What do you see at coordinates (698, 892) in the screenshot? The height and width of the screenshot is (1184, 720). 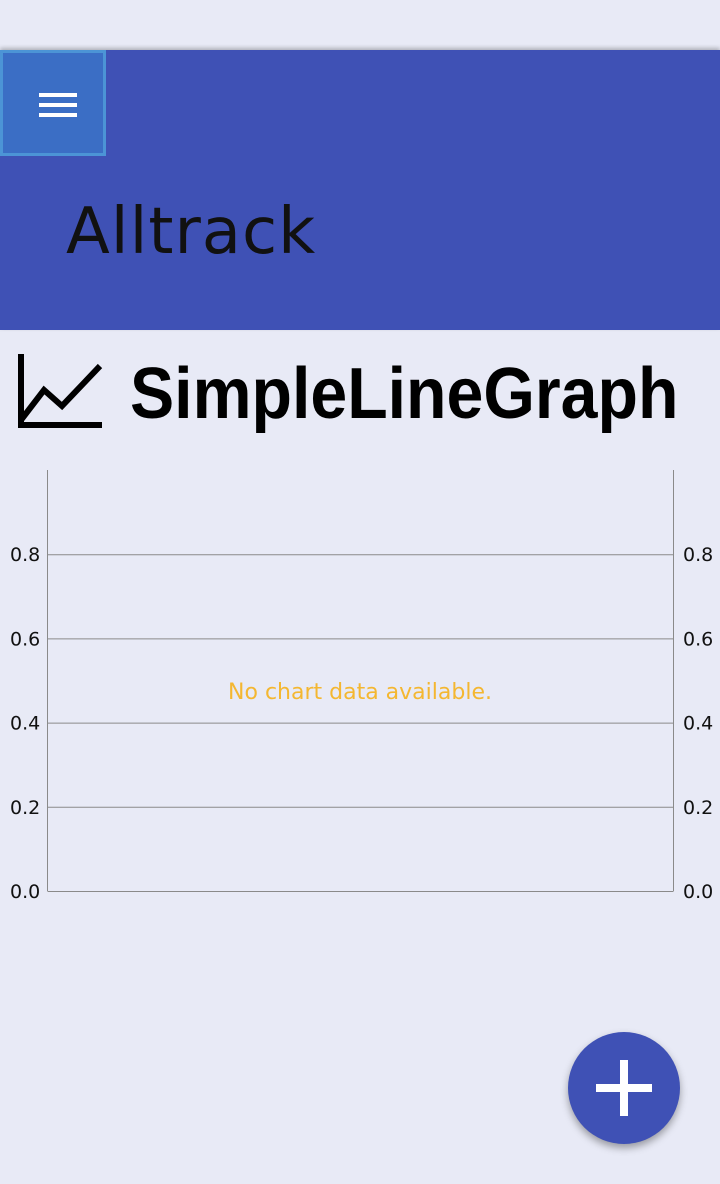 I see `y-tick-label-right: 0.0` at bounding box center [698, 892].